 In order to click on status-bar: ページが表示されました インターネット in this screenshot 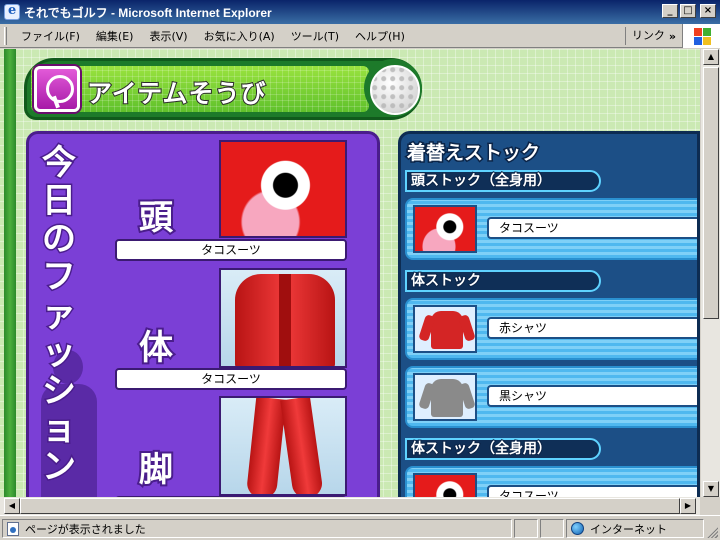, I will do `click(360, 527)`.